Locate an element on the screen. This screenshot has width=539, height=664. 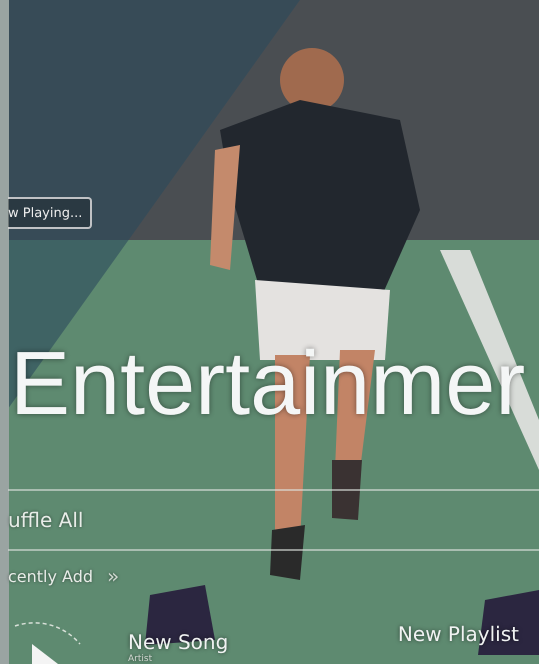
track-item: New Playlist is located at coordinates (458, 634).